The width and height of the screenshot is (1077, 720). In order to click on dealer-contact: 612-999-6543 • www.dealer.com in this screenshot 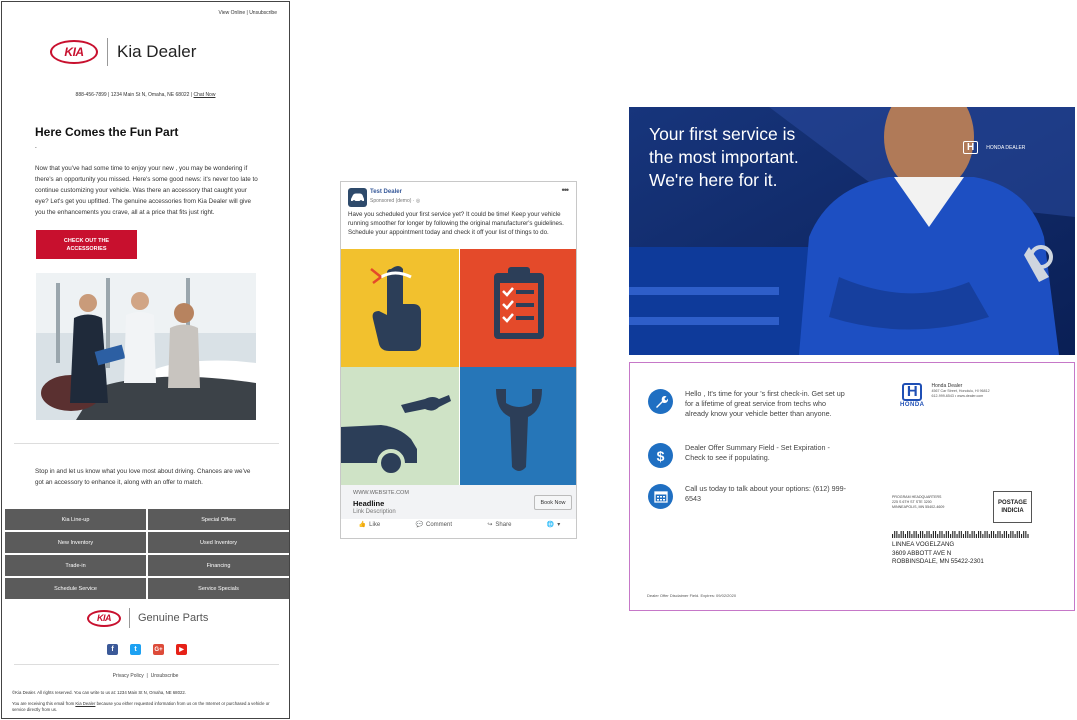, I will do `click(957, 396)`.